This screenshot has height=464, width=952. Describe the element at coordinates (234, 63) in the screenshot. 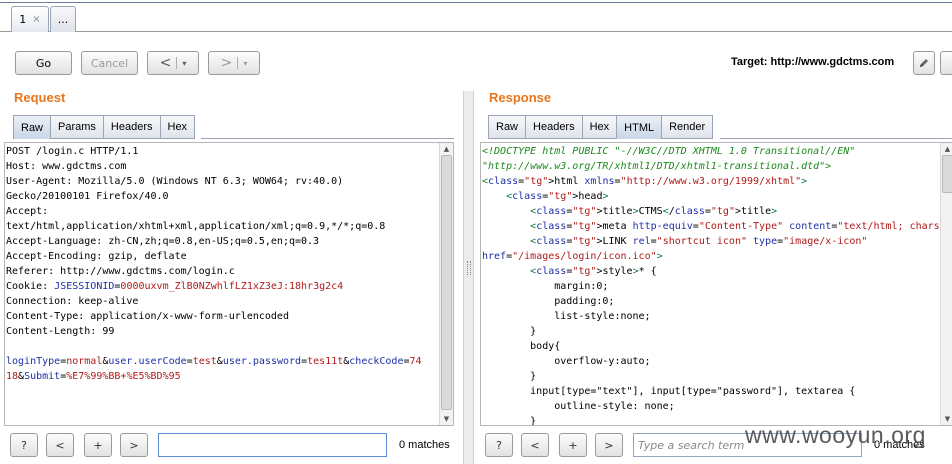

I see `forward-button: > ▾` at that location.